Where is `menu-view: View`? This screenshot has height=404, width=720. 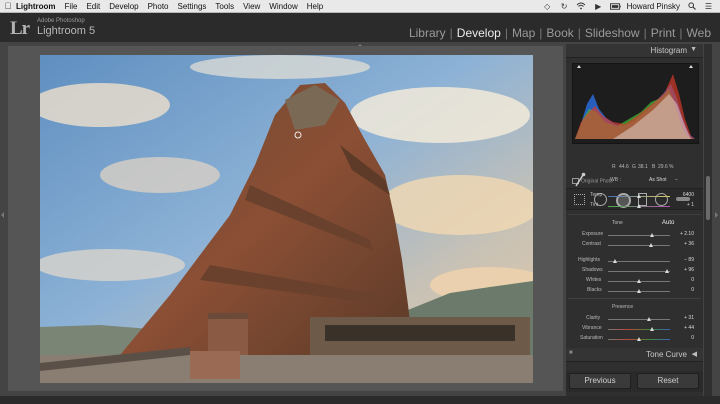 menu-view: View is located at coordinates (251, 6).